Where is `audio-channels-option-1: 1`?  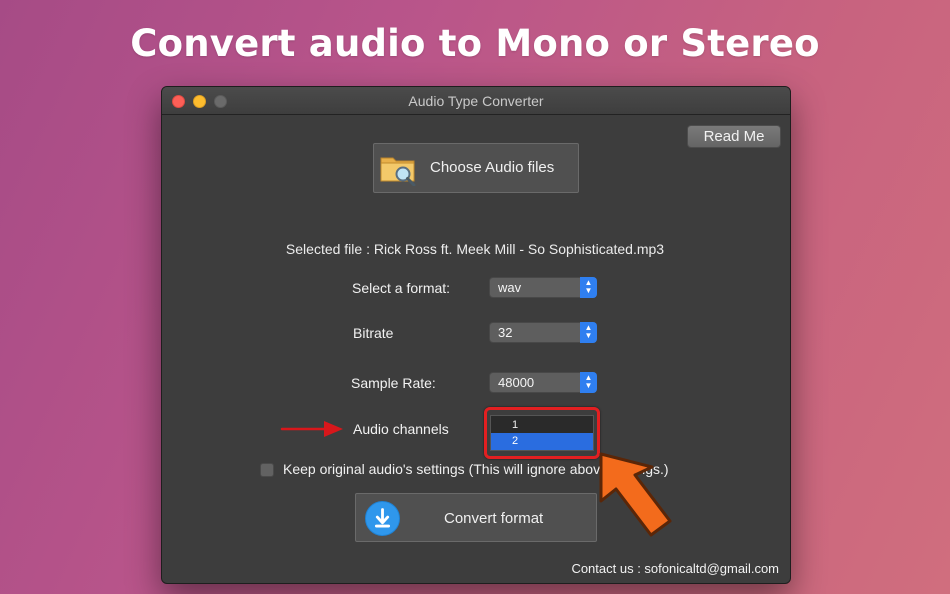 audio-channels-option-1: 1 is located at coordinates (542, 425).